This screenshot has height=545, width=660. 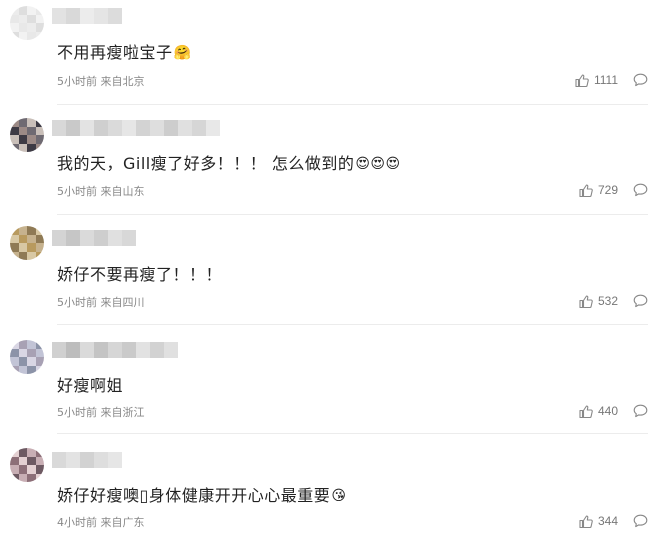 I want to click on comment-text: 好瘦啊姐, so click(x=90, y=384).